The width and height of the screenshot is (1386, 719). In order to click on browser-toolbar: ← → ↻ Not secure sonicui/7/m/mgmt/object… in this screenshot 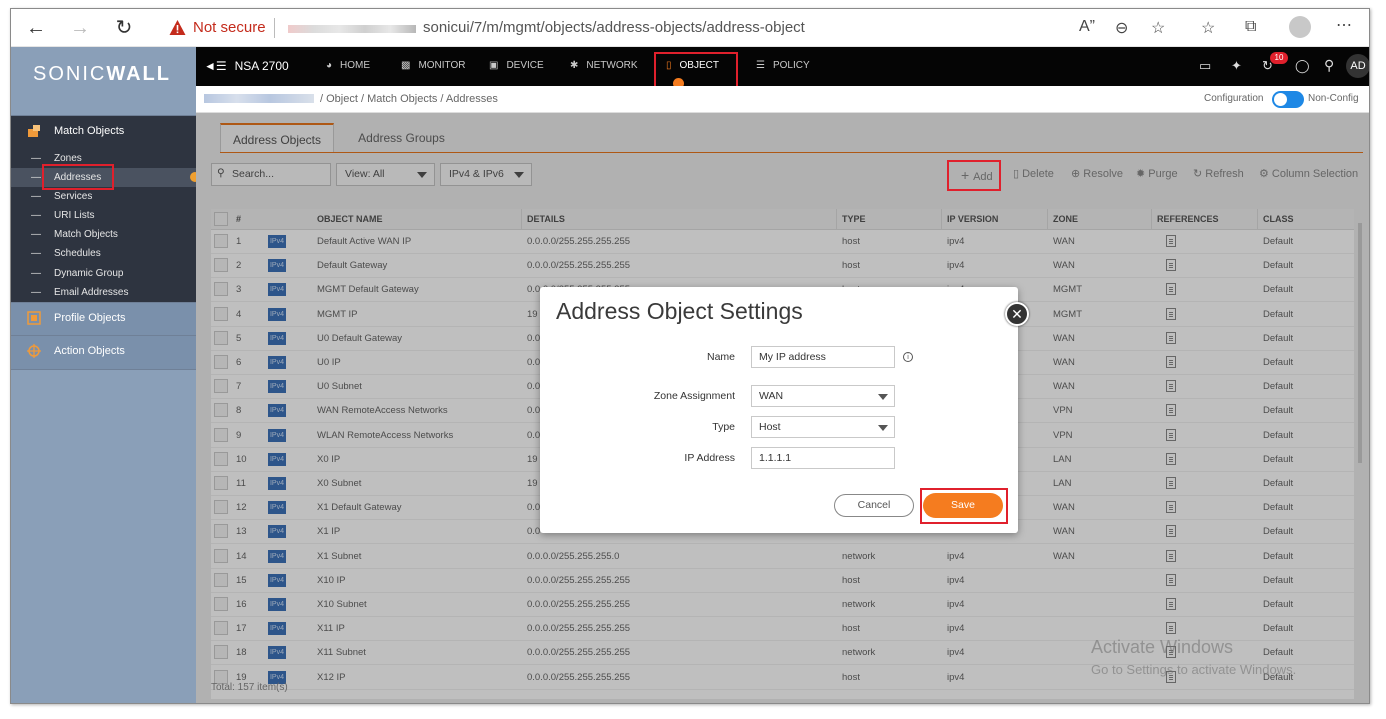, I will do `click(690, 28)`.